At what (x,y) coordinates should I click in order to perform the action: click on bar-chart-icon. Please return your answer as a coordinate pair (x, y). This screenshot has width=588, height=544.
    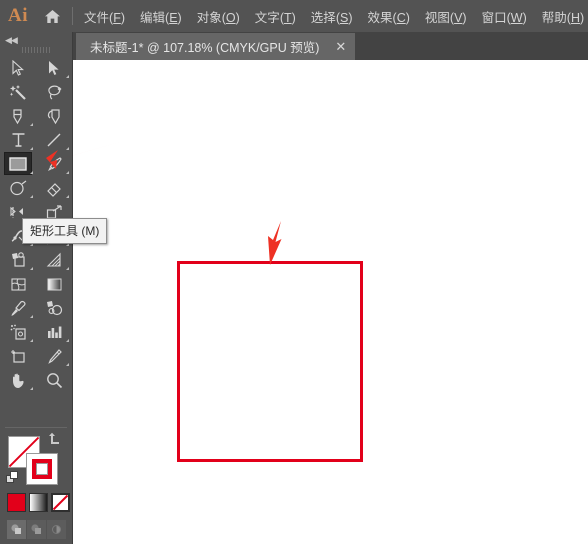
    Looking at the image, I should click on (54, 332).